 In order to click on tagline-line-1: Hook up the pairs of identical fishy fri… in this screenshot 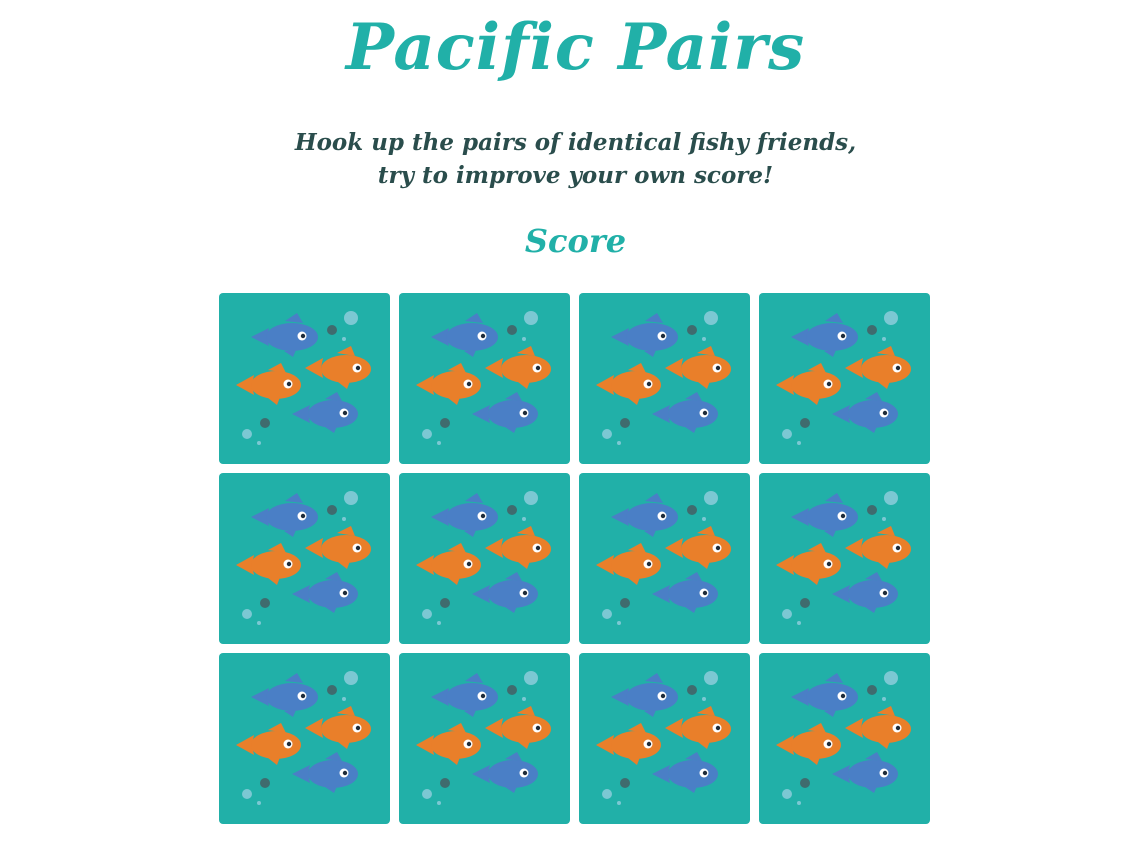, I will do `click(575, 142)`.